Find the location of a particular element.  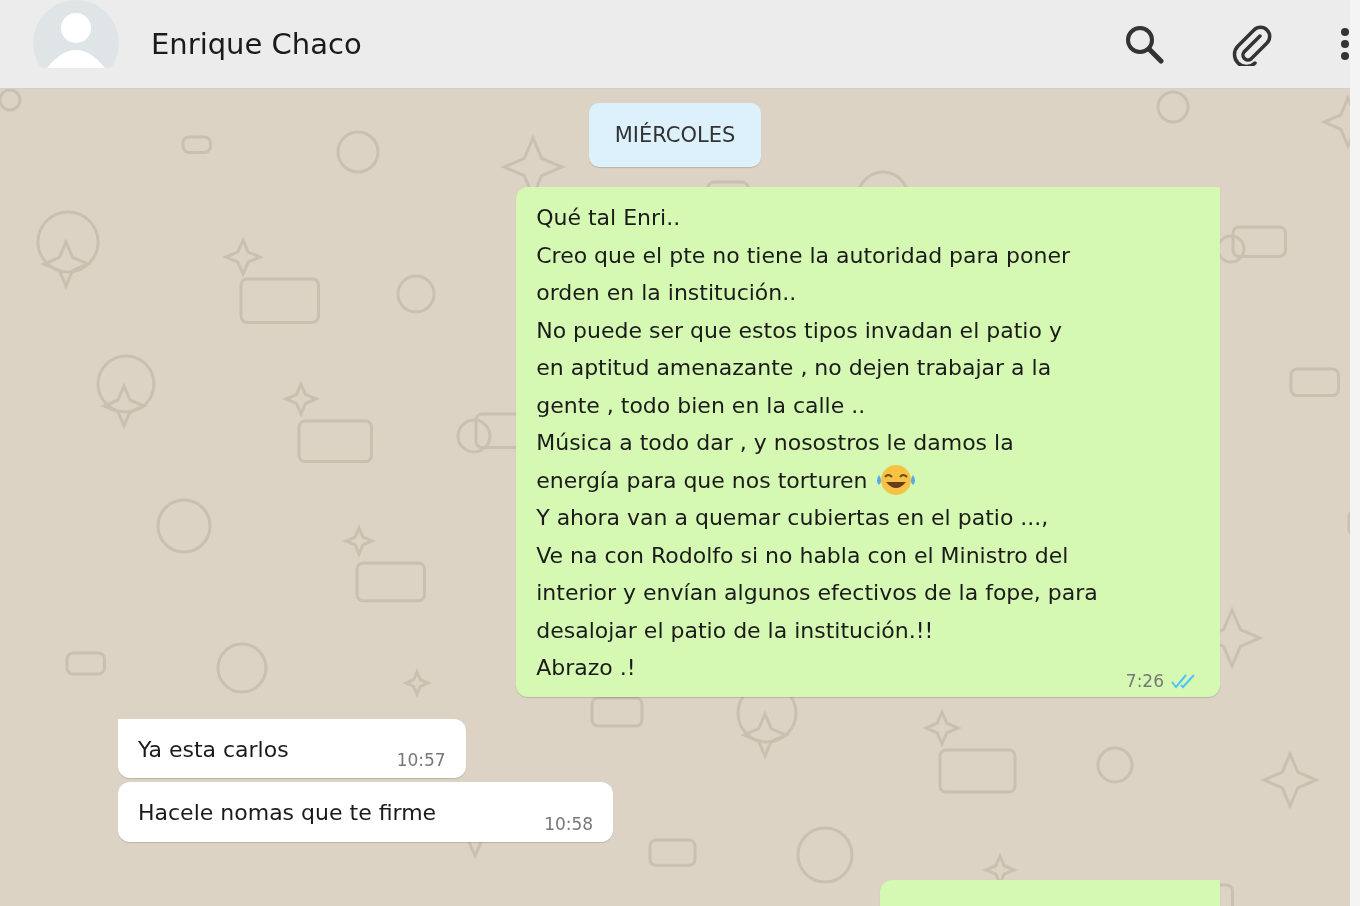

contact-name: Enrique Chaco is located at coordinates (256, 44).